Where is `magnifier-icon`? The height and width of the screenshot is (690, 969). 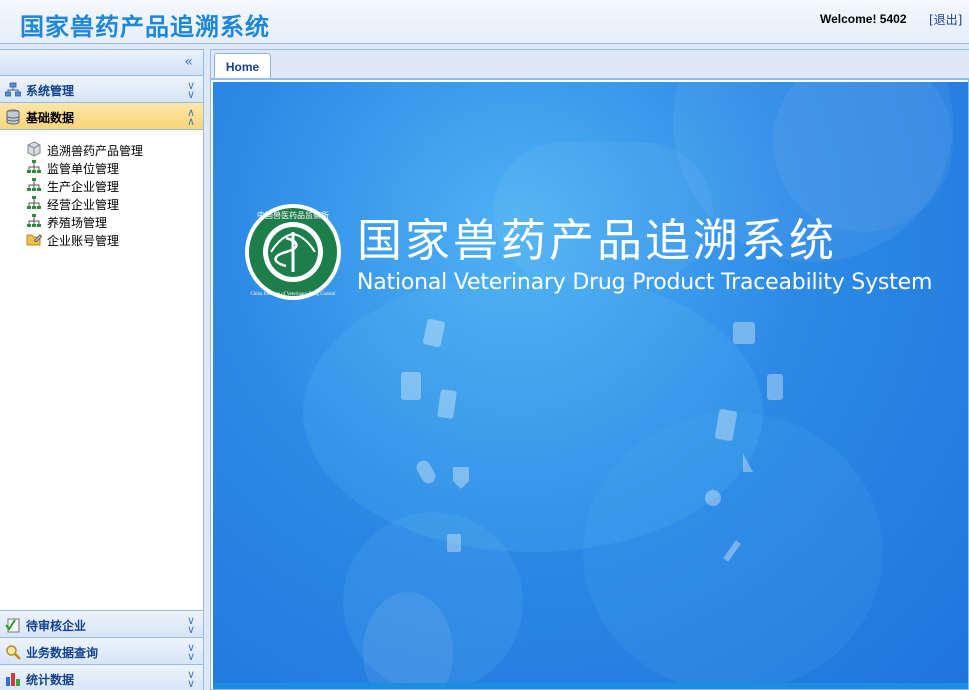 magnifier-icon is located at coordinates (13, 652).